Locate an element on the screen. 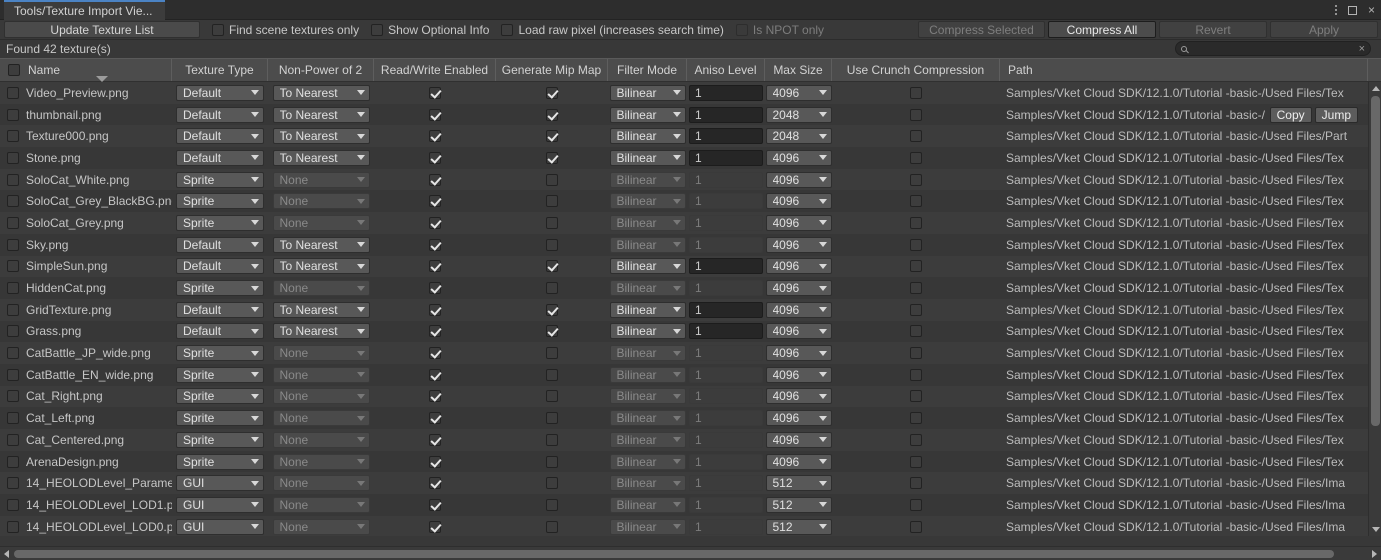  column-header-filter_mode: Filter Mode is located at coordinates (647, 70).